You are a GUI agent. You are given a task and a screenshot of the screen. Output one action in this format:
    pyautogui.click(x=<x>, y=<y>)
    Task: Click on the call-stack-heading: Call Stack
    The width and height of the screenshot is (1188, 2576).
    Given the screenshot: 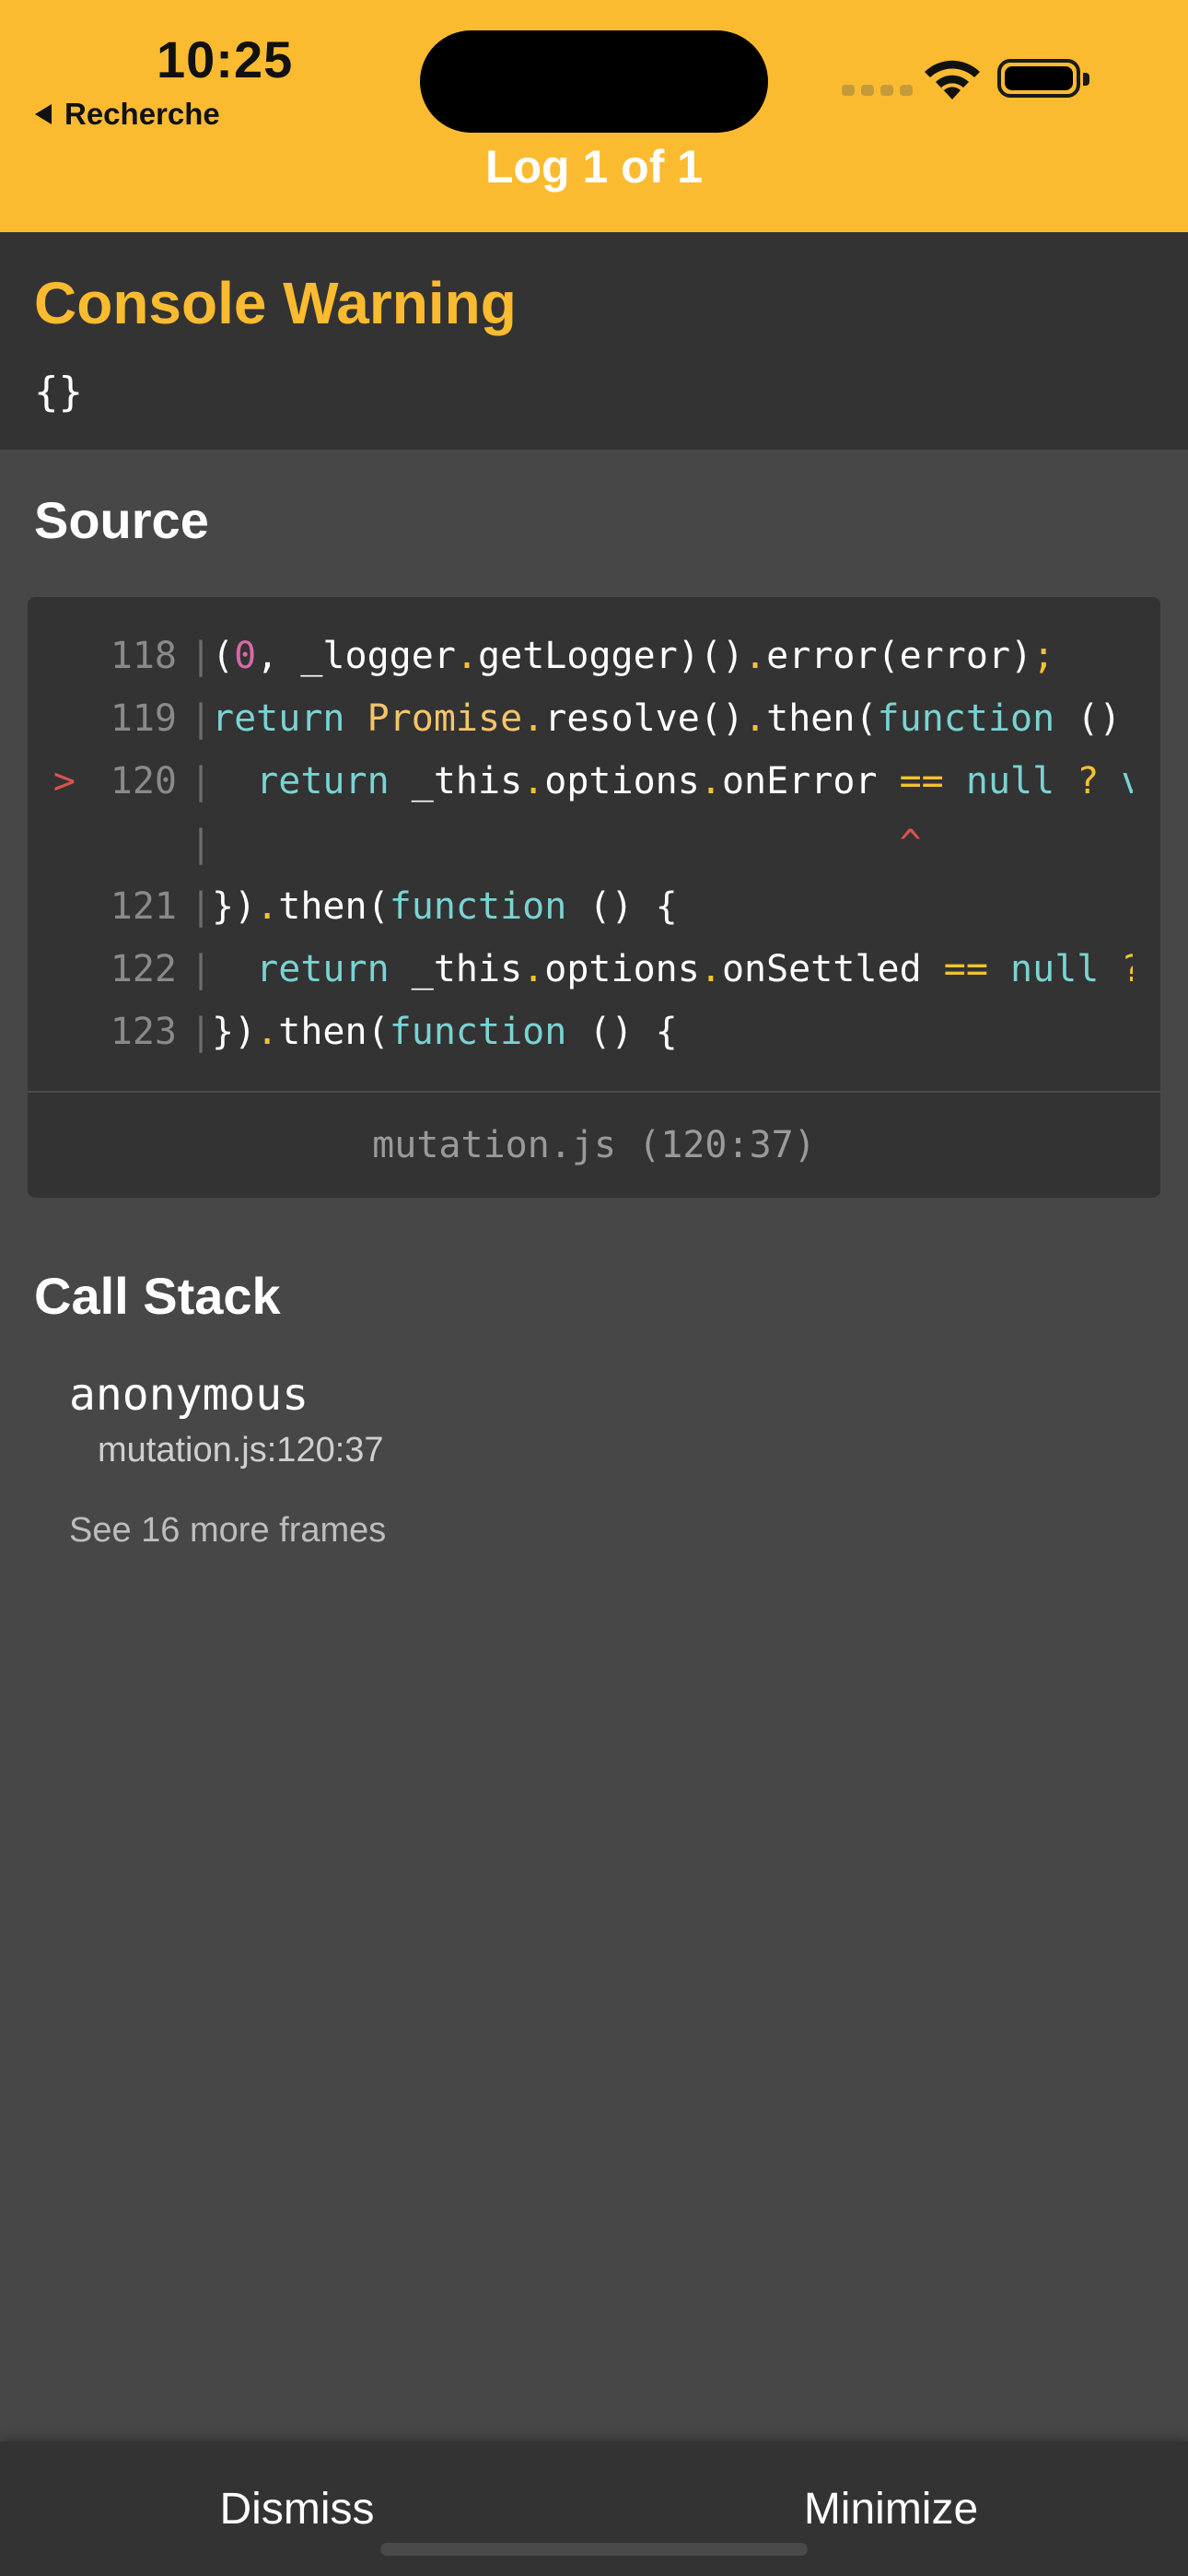 What is the action you would take?
    pyautogui.click(x=157, y=1296)
    